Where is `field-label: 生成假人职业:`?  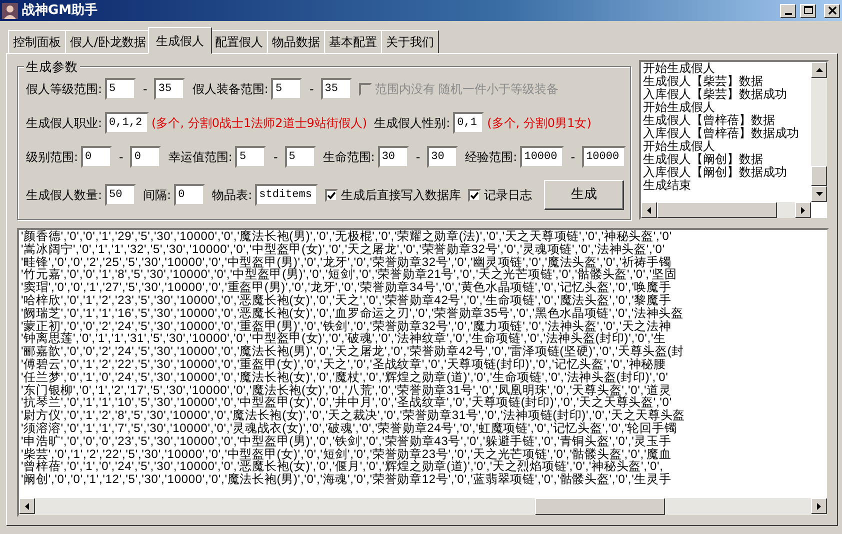
field-label: 生成假人职业: is located at coordinates (64, 123).